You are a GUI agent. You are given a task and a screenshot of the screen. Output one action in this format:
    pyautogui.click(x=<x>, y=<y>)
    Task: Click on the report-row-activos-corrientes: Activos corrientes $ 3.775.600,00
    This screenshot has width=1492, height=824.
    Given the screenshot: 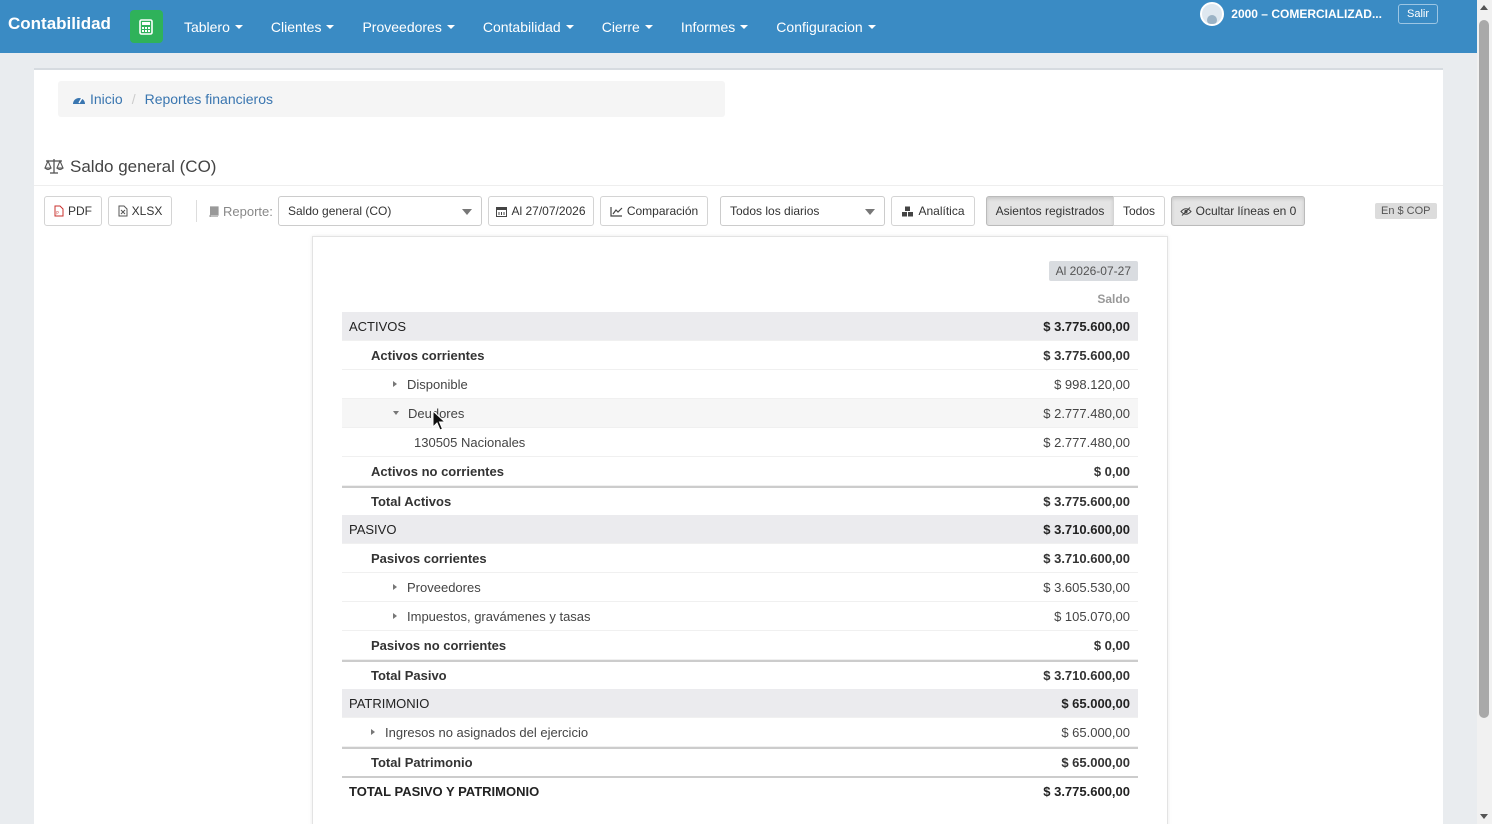 What is the action you would take?
    pyautogui.click(x=740, y=355)
    